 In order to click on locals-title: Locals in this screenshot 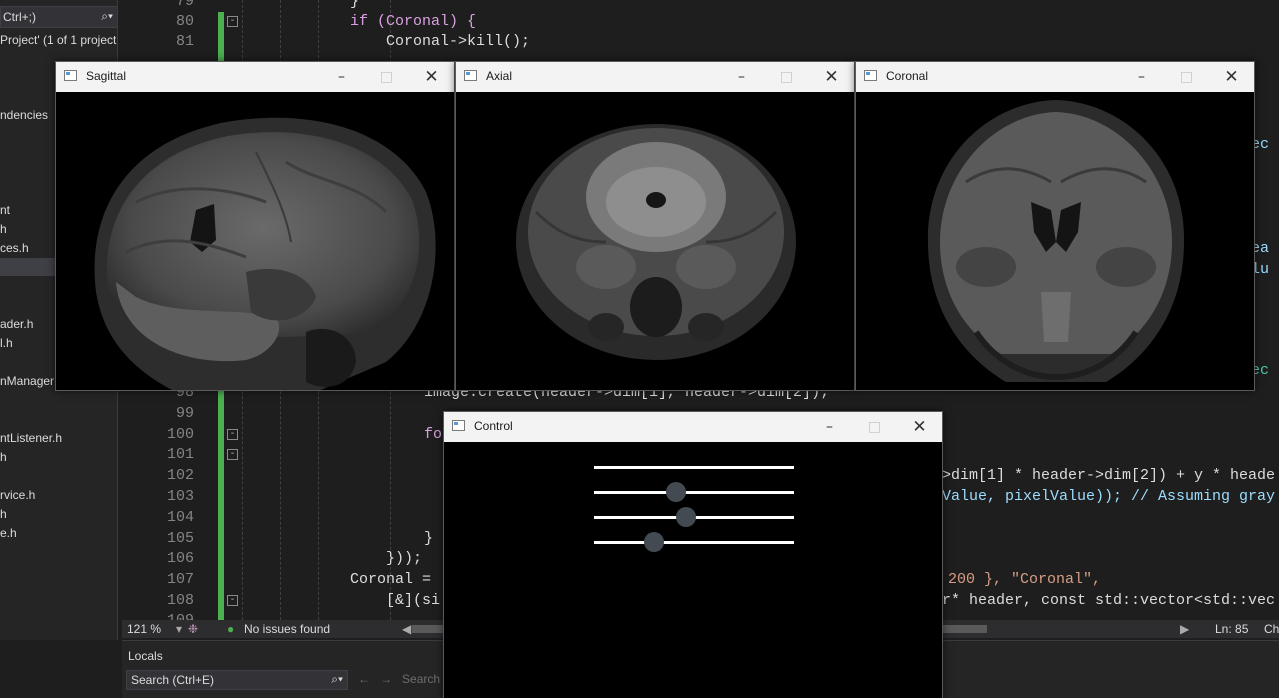, I will do `click(145, 656)`.